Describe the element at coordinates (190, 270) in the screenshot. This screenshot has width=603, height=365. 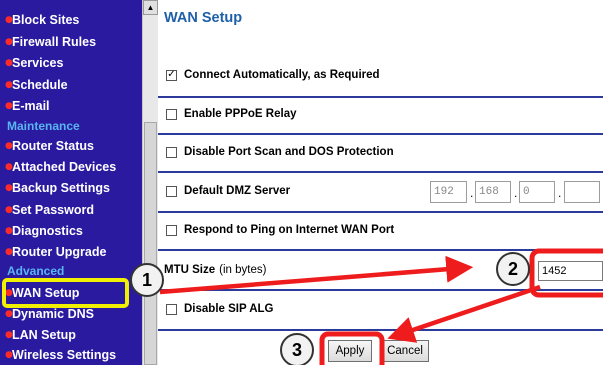
I see `mtu-size-label: MTU Size` at that location.